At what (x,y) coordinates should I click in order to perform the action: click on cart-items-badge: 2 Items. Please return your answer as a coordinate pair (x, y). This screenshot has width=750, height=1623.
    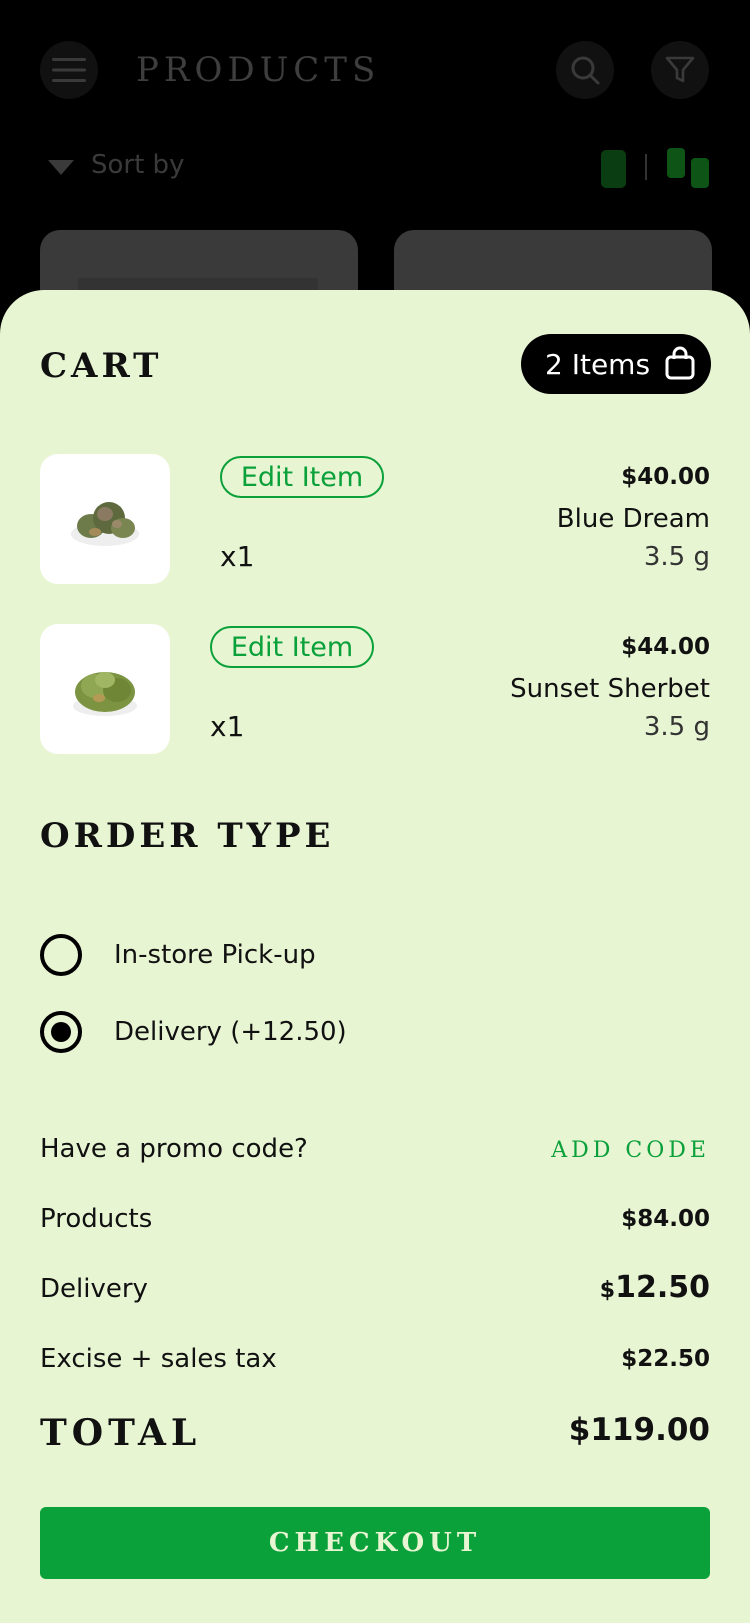
    Looking at the image, I should click on (616, 364).